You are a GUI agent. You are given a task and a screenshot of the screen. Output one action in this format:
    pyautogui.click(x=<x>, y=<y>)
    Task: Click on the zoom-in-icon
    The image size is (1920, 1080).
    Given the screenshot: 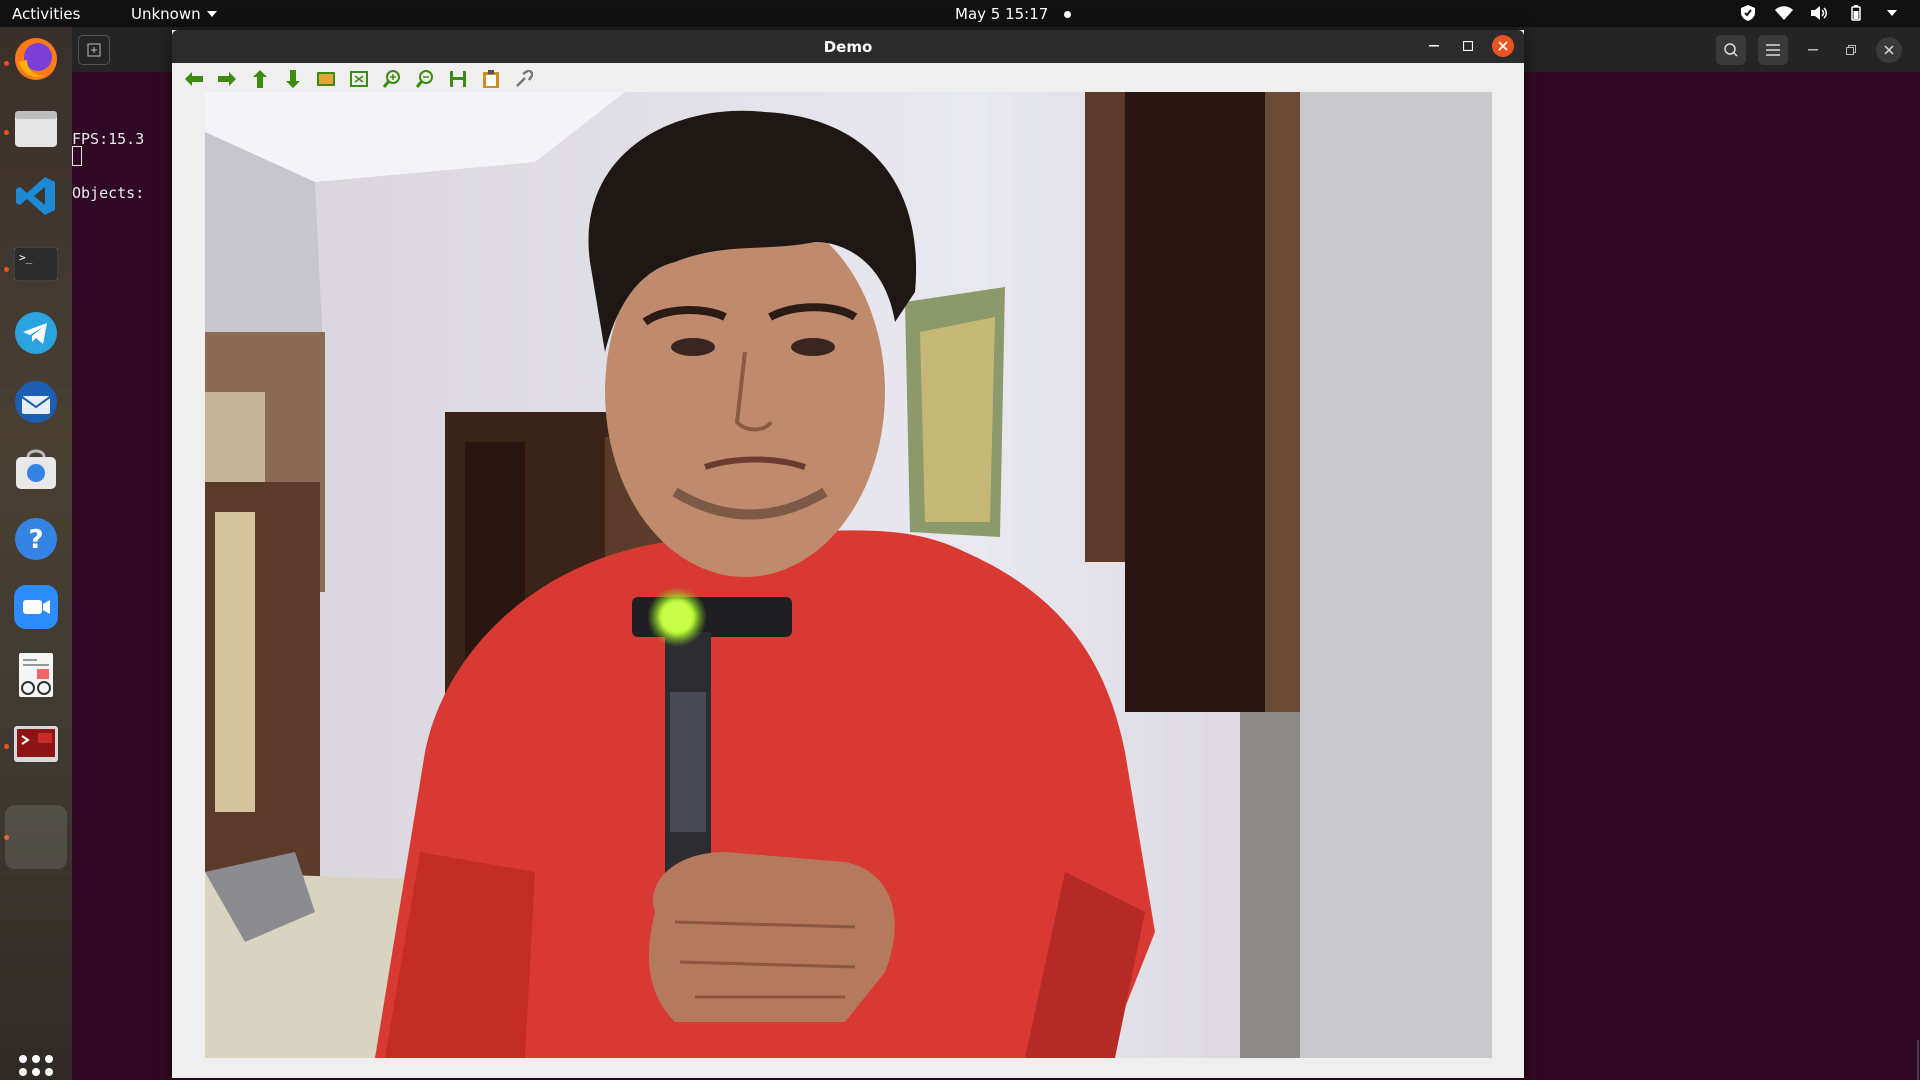 What is the action you would take?
    pyautogui.click(x=392, y=79)
    